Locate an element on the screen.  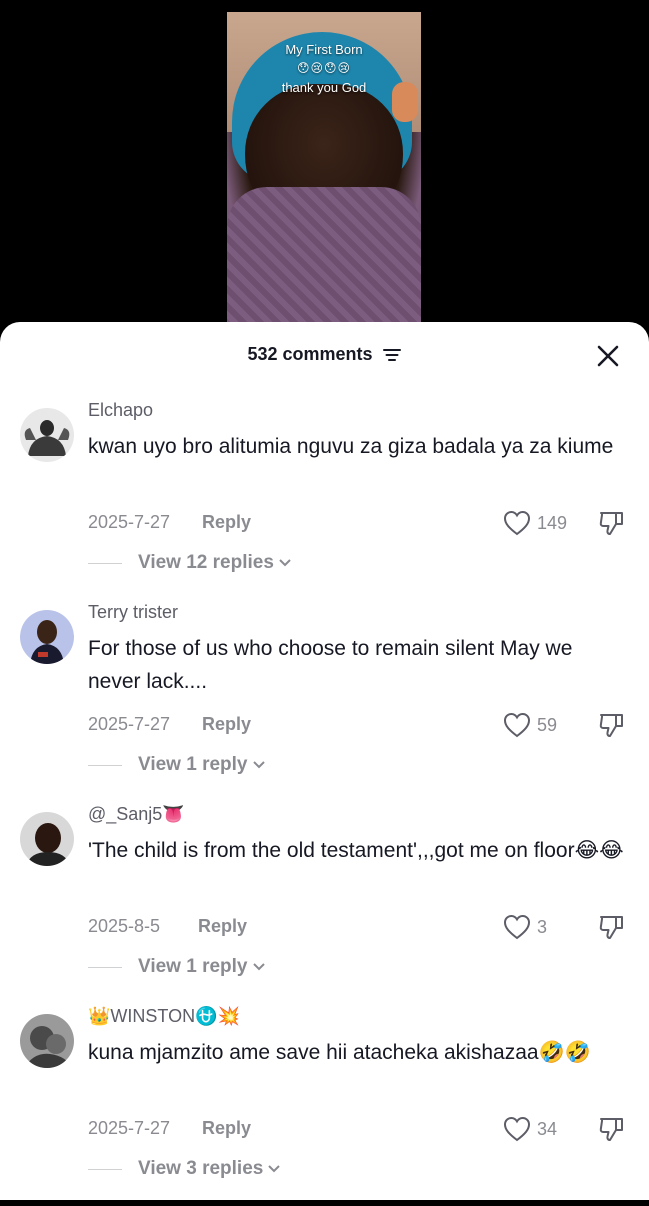
like-count: 149 is located at coordinates (552, 522).